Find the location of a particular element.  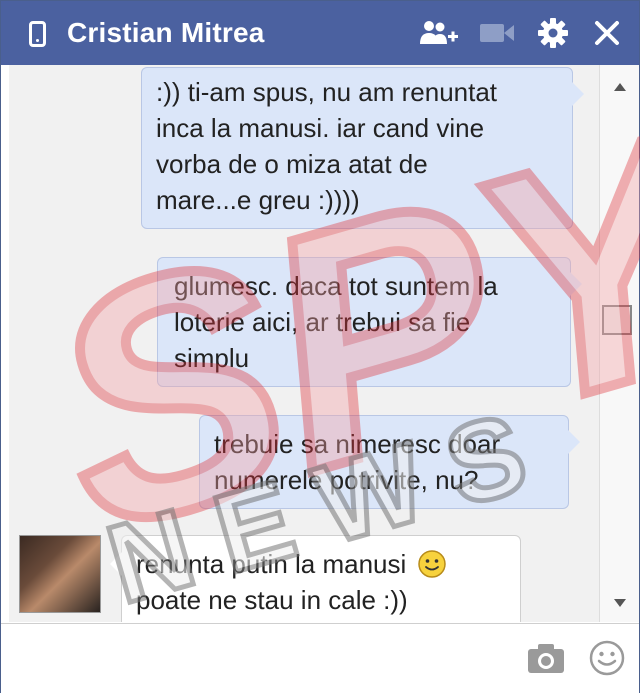

message-line: vorba de o miza atat de is located at coordinates (292, 164).